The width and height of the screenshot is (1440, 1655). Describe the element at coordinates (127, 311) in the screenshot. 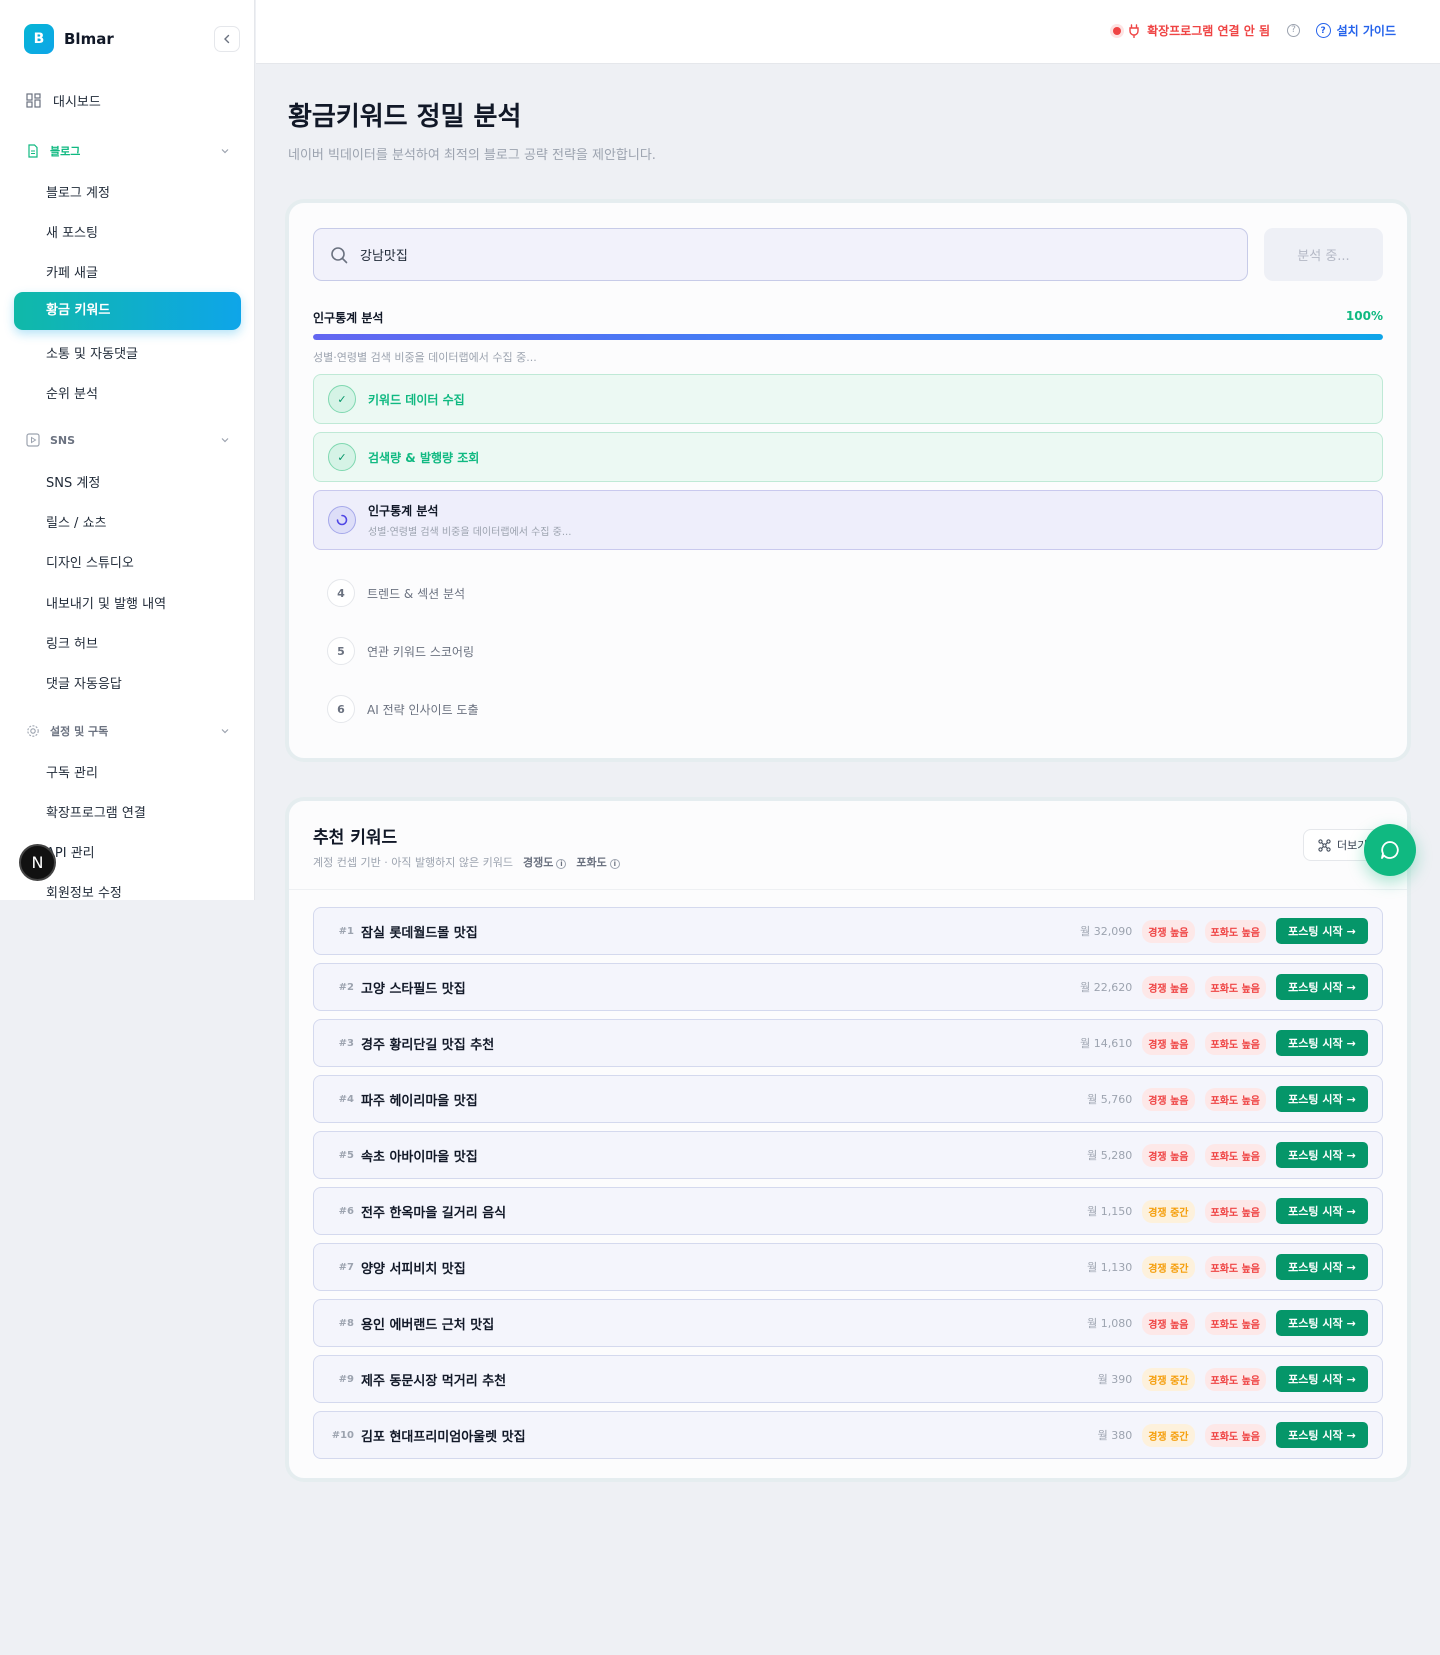

I see `sidebar-item-golden-keyword: 황금 키워드` at that location.